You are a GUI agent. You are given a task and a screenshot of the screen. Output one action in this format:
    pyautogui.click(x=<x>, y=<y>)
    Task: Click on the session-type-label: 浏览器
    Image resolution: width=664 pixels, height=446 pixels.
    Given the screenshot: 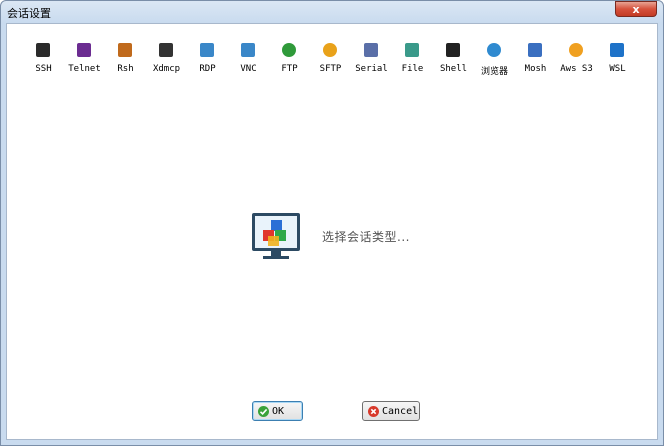 What is the action you would take?
    pyautogui.click(x=494, y=72)
    